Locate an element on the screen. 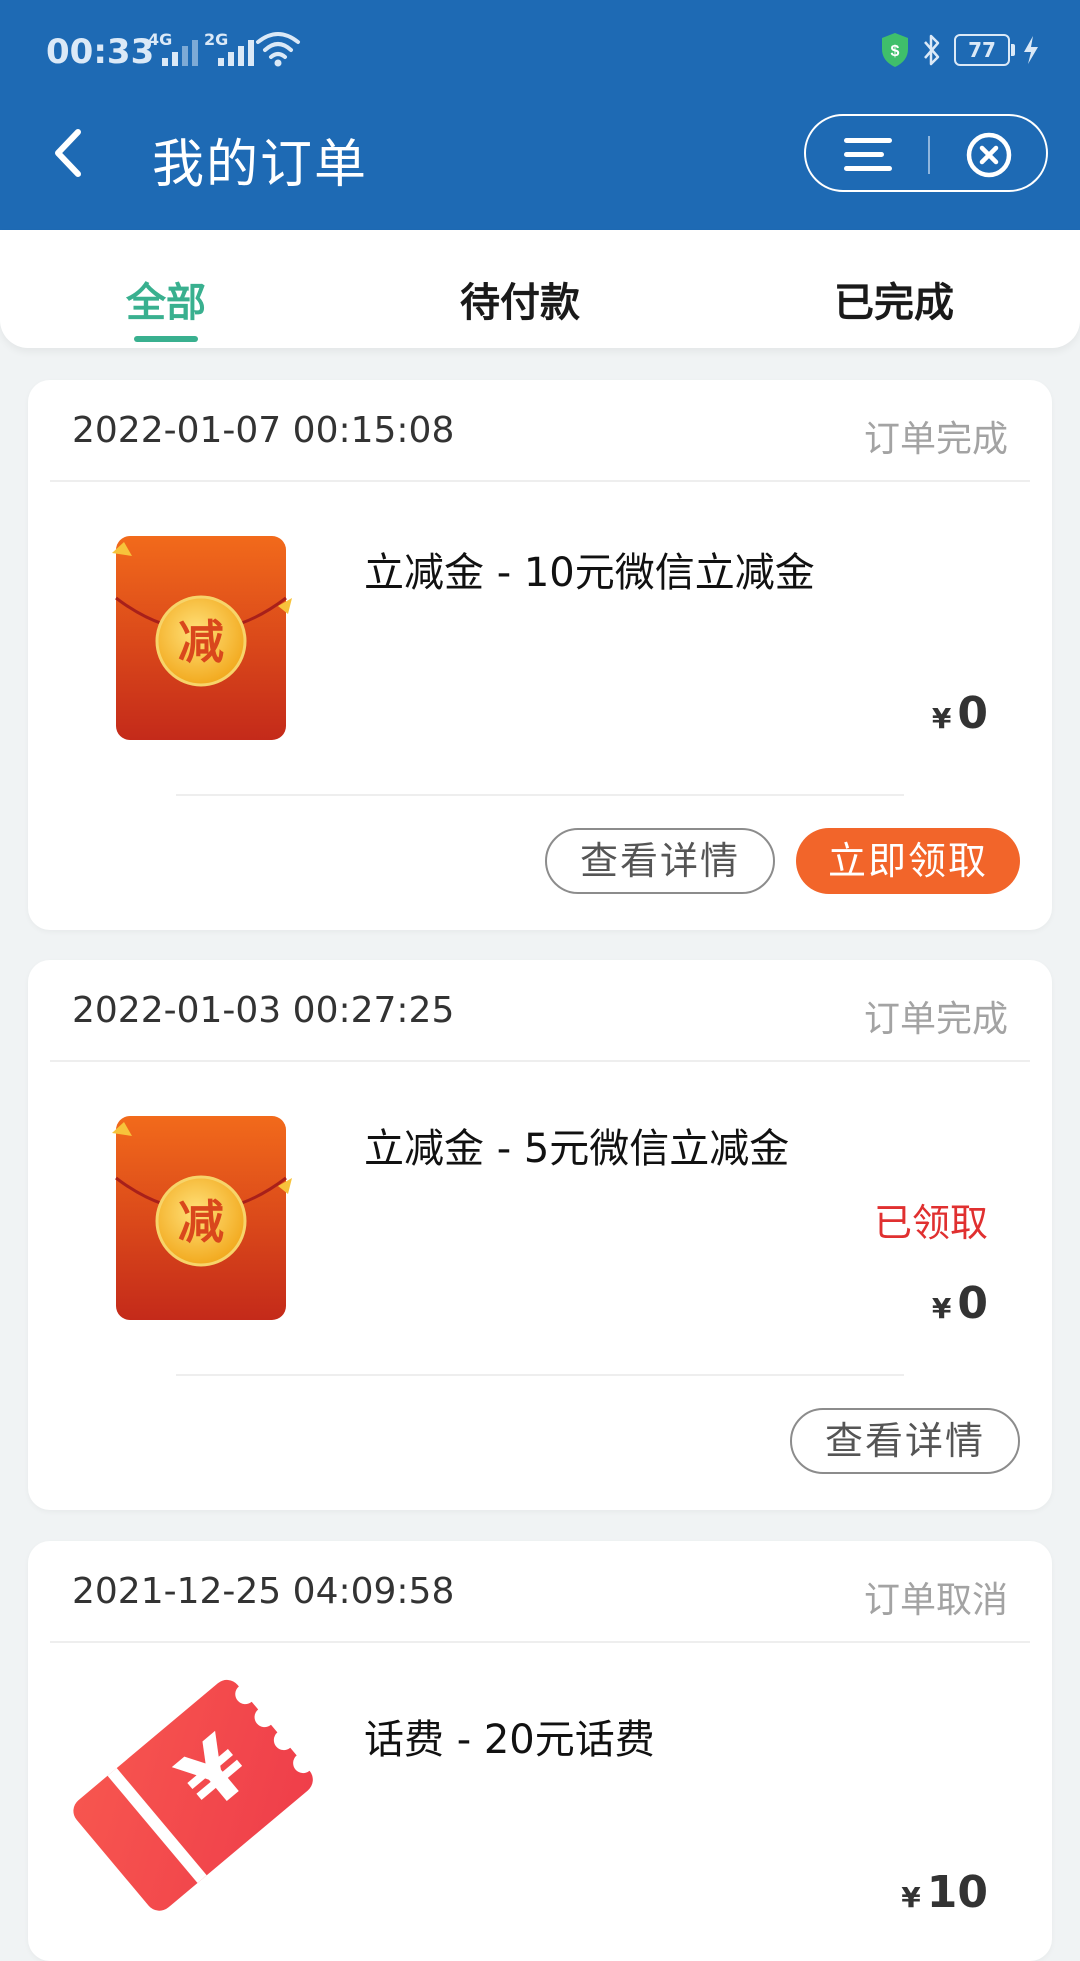 The height and width of the screenshot is (1961, 1080). order-date: 2021-12-25 04:09:58 is located at coordinates (263, 1591).